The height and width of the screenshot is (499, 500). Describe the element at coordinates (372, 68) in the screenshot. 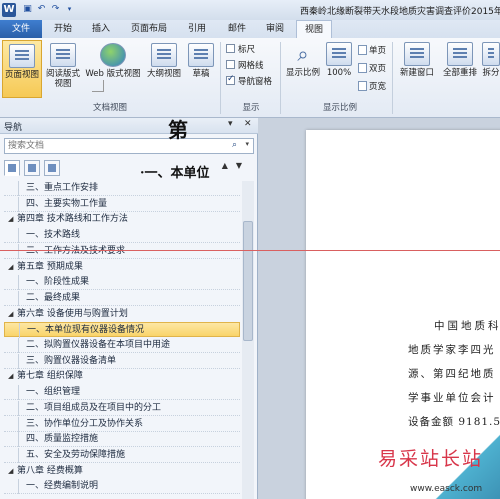

I see `two-pages-button: 双页` at that location.